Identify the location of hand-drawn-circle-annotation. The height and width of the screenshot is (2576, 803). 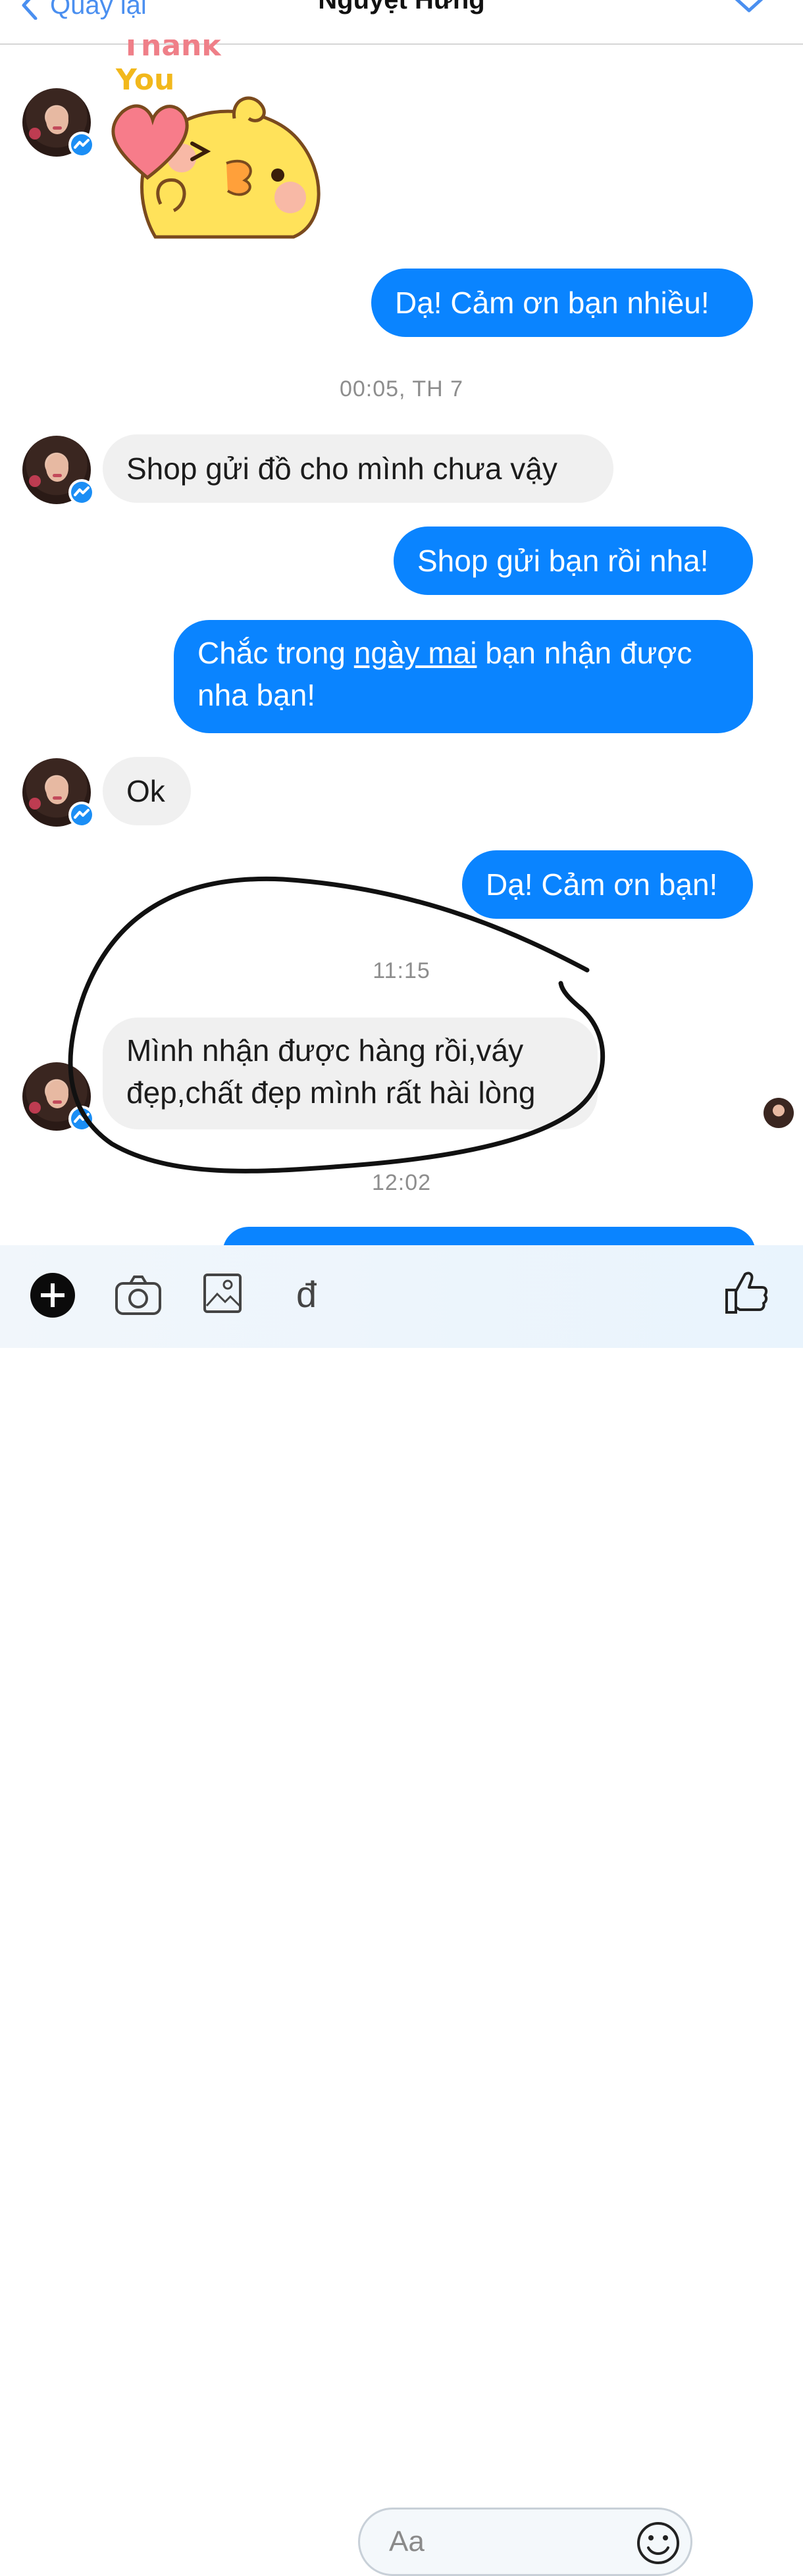
(337, 1024).